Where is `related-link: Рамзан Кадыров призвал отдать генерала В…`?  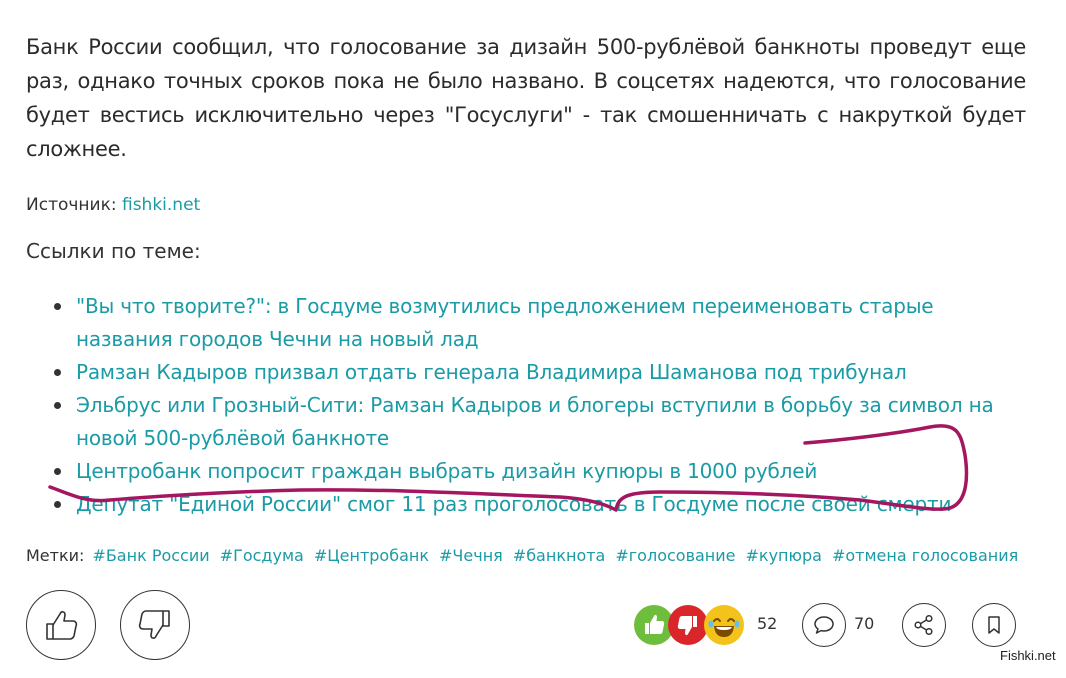
related-link: Рамзан Кадыров призвал отдать генерала В… is located at coordinates (491, 372).